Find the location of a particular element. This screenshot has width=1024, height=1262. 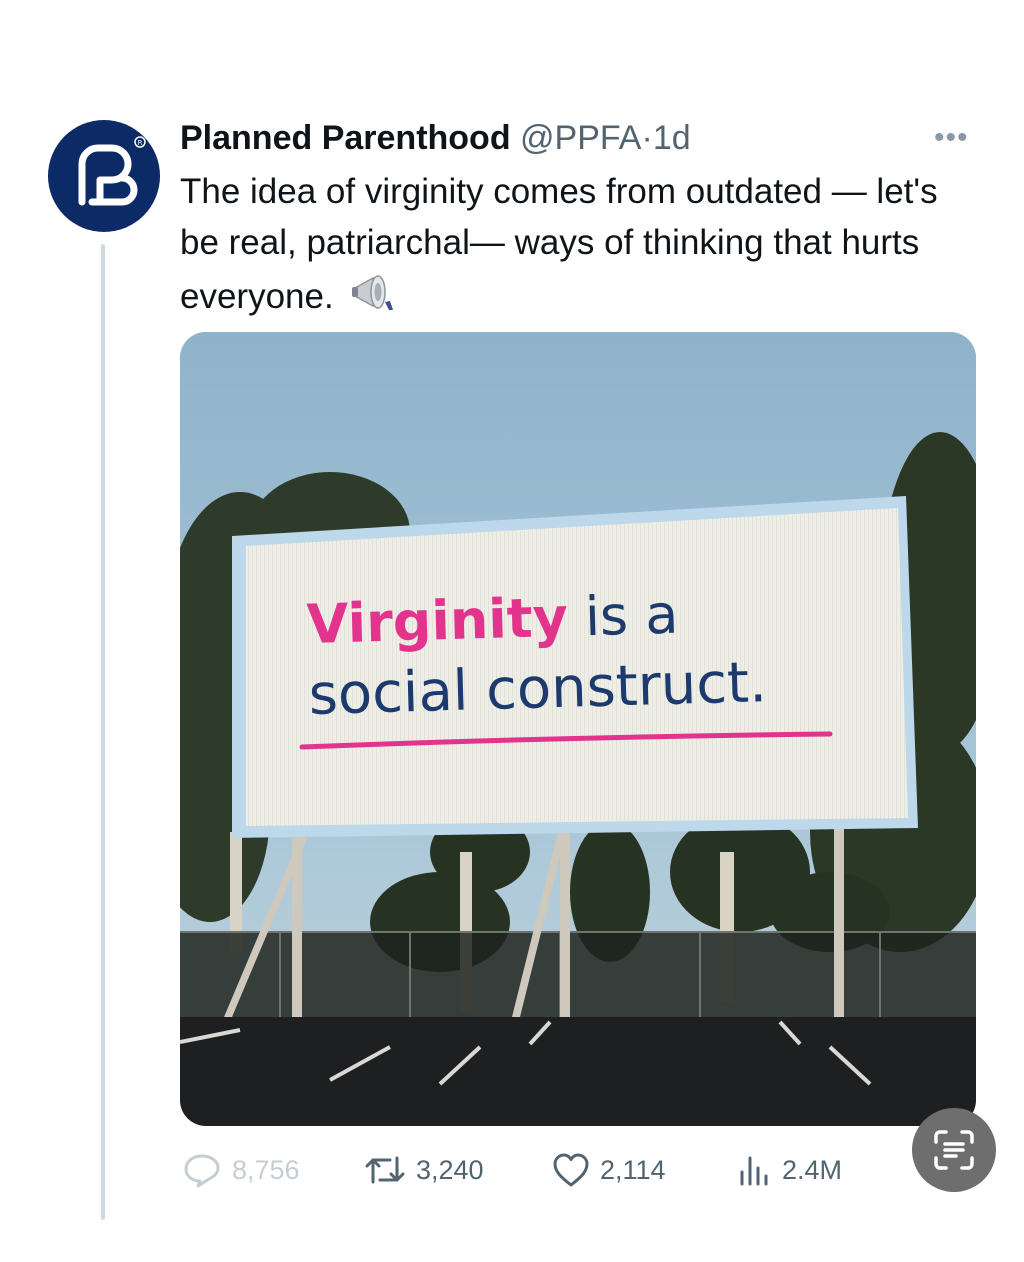

like-button: 2,114 is located at coordinates (609, 1170).